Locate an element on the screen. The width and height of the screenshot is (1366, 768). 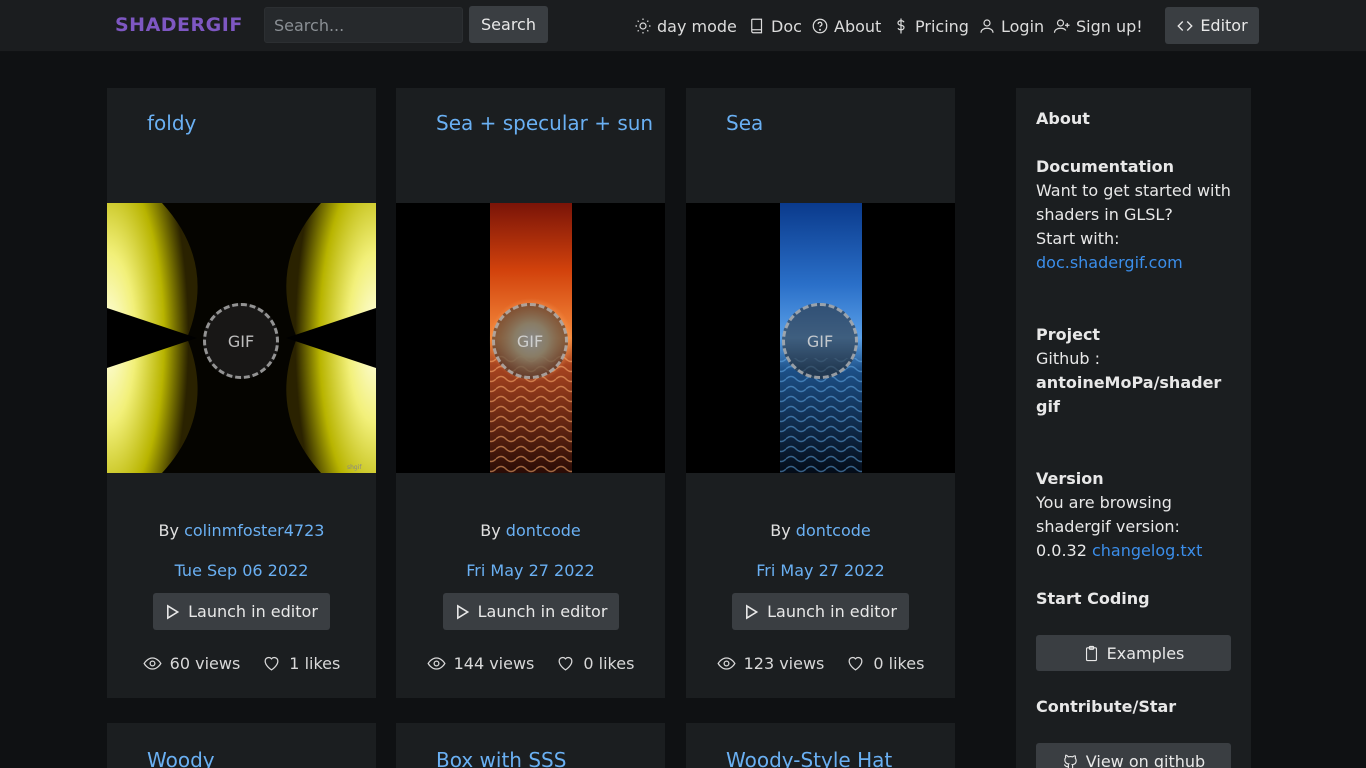
nav-login-link: Login is located at coordinates (1011, 26).